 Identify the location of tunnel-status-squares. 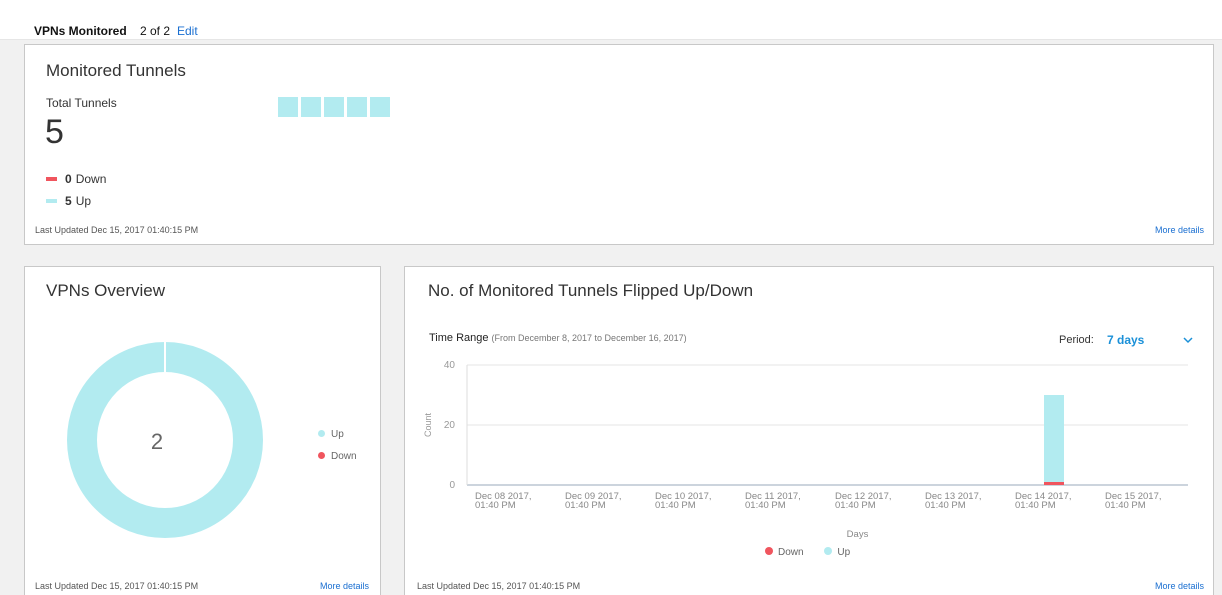
(335, 107).